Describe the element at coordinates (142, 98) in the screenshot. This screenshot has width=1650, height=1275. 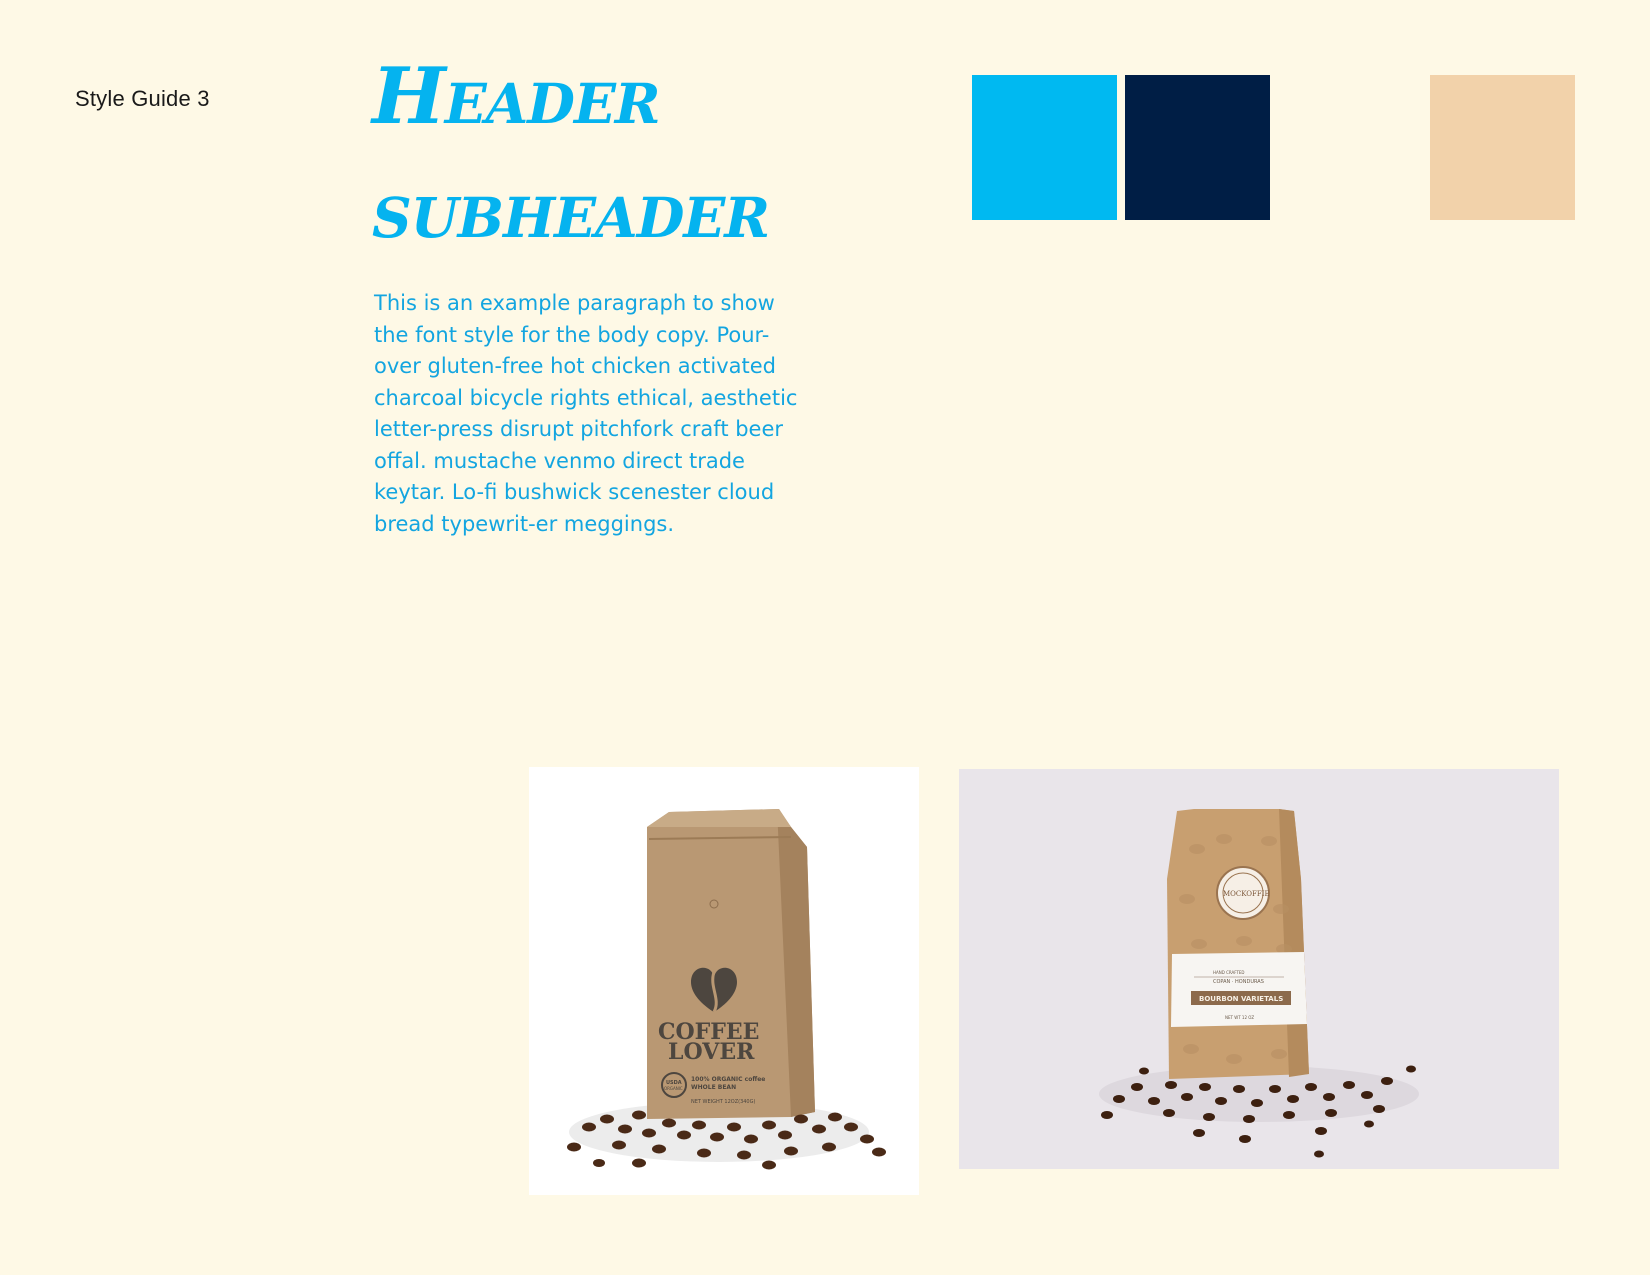
I see `style-guide-label: Style Guide 3` at that location.